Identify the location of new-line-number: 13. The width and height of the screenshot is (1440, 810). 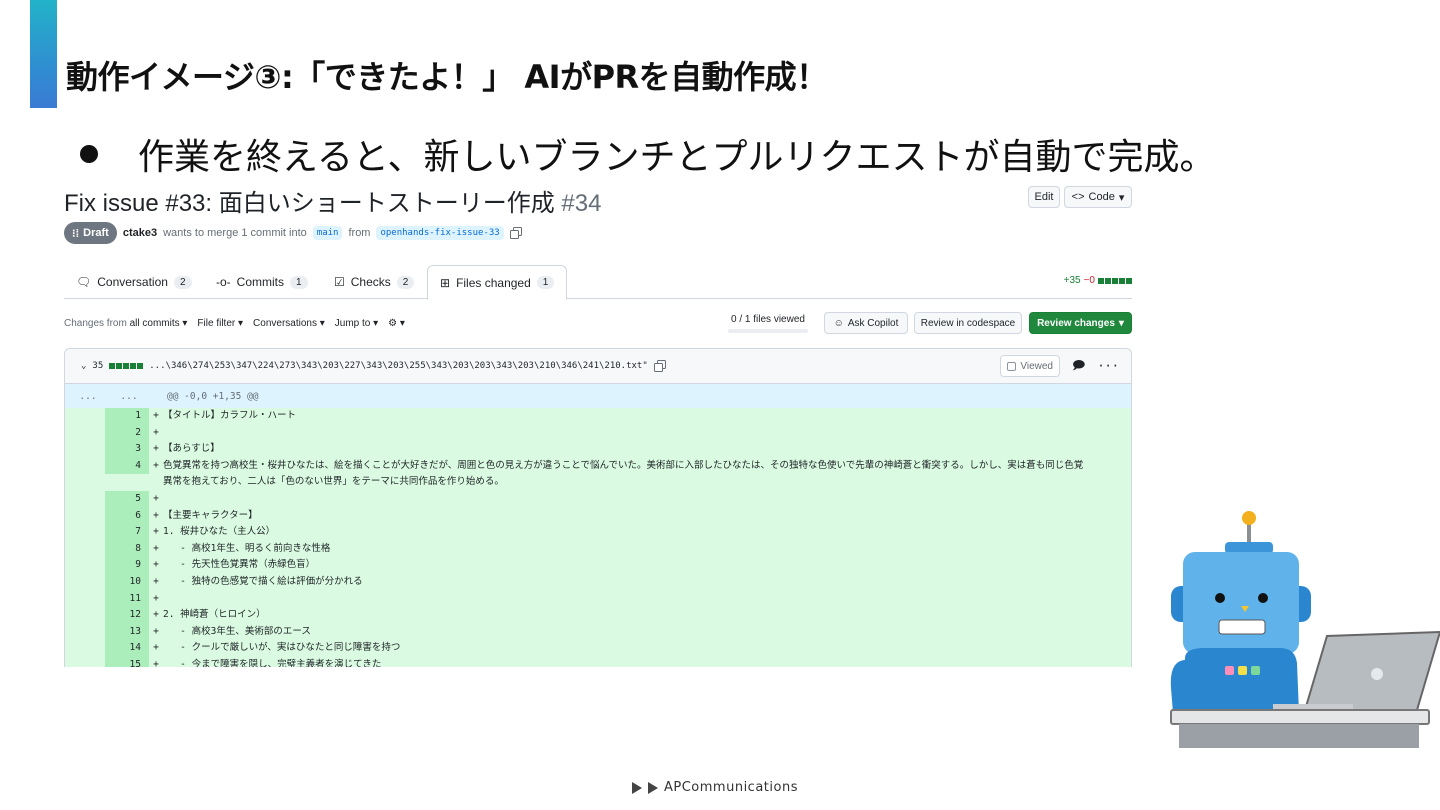
(127, 632).